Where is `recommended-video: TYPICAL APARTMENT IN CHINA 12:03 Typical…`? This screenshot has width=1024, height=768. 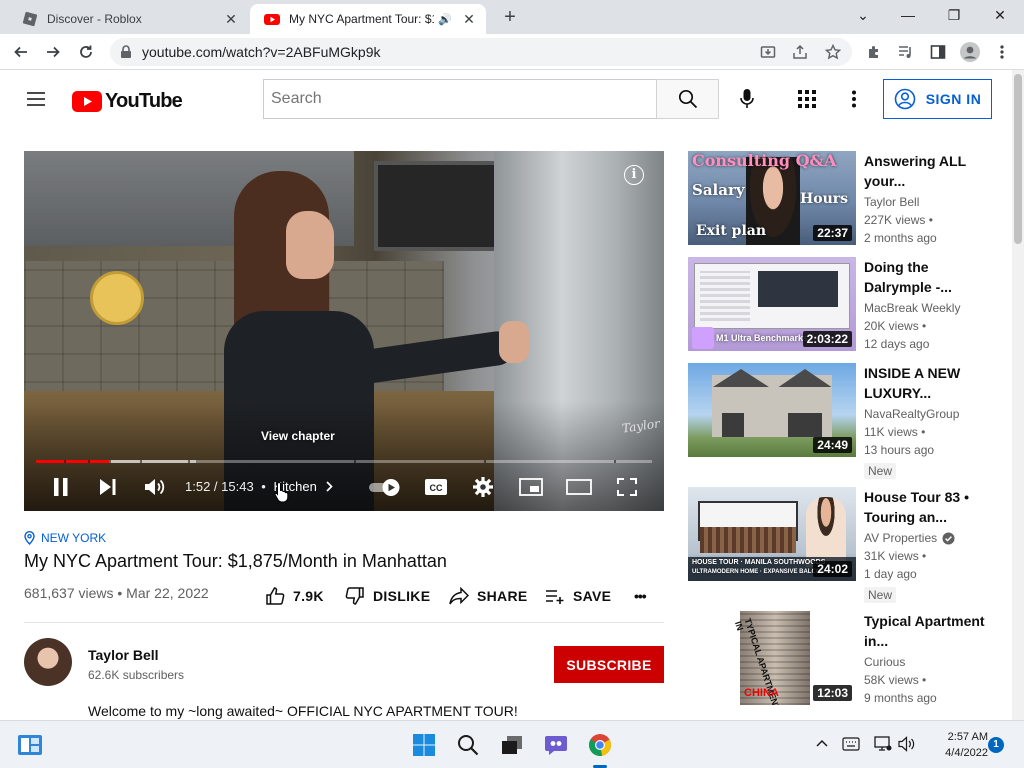
recommended-video: TYPICAL APARTMENT IN CHINA 12:03 Typical… is located at coordinates (848, 661).